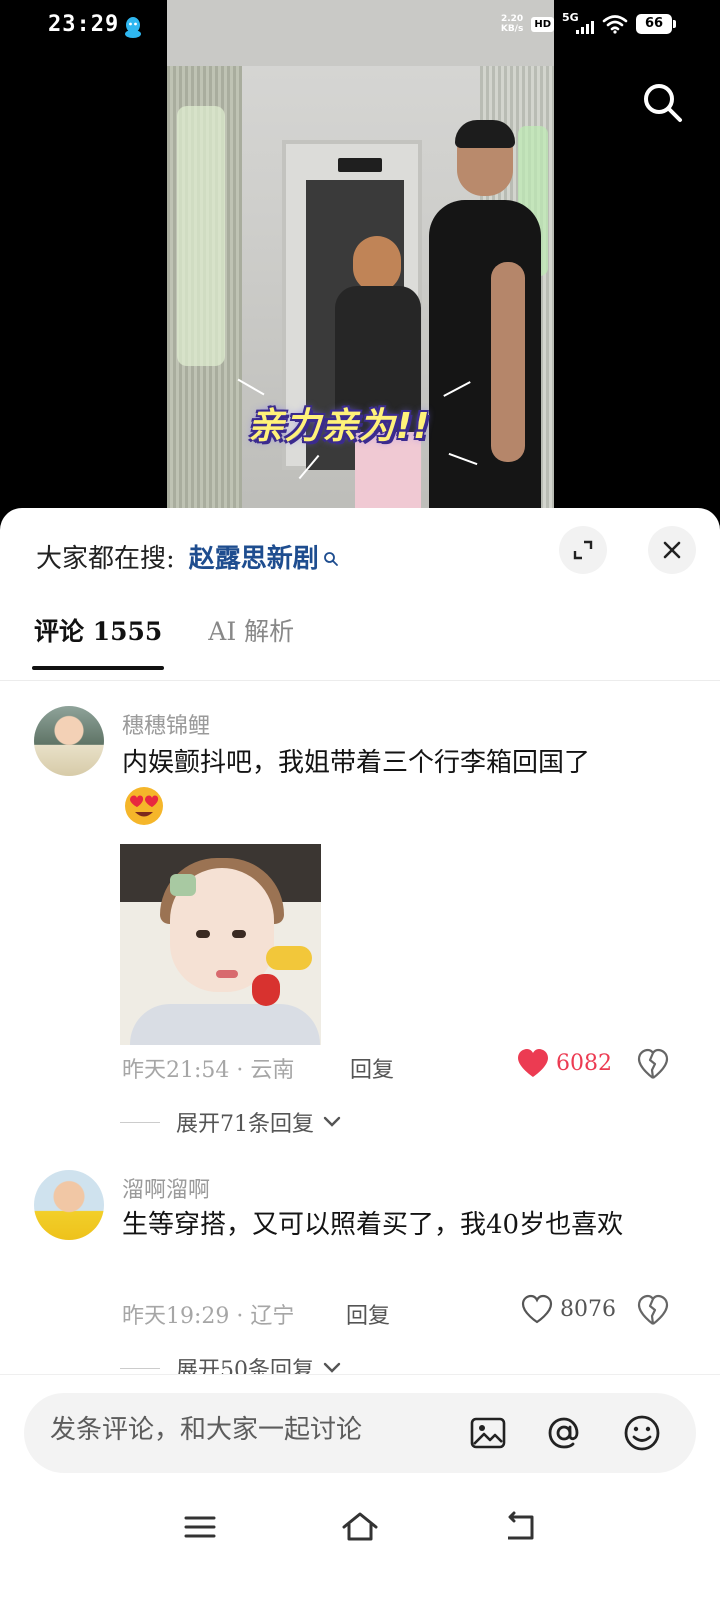  I want to click on comment-tabs: 评论 1555 AI 解析, so click(185, 641).